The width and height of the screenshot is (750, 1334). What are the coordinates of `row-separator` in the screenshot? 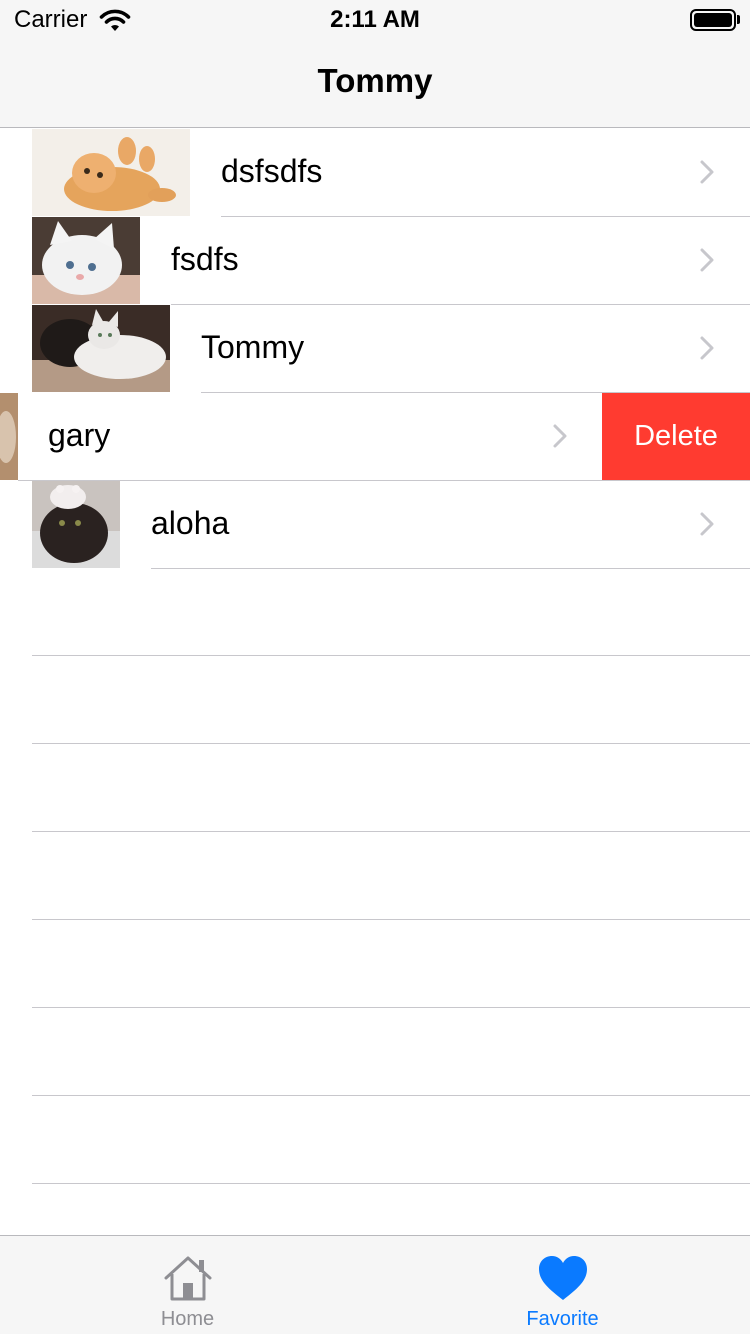 It's located at (450, 568).